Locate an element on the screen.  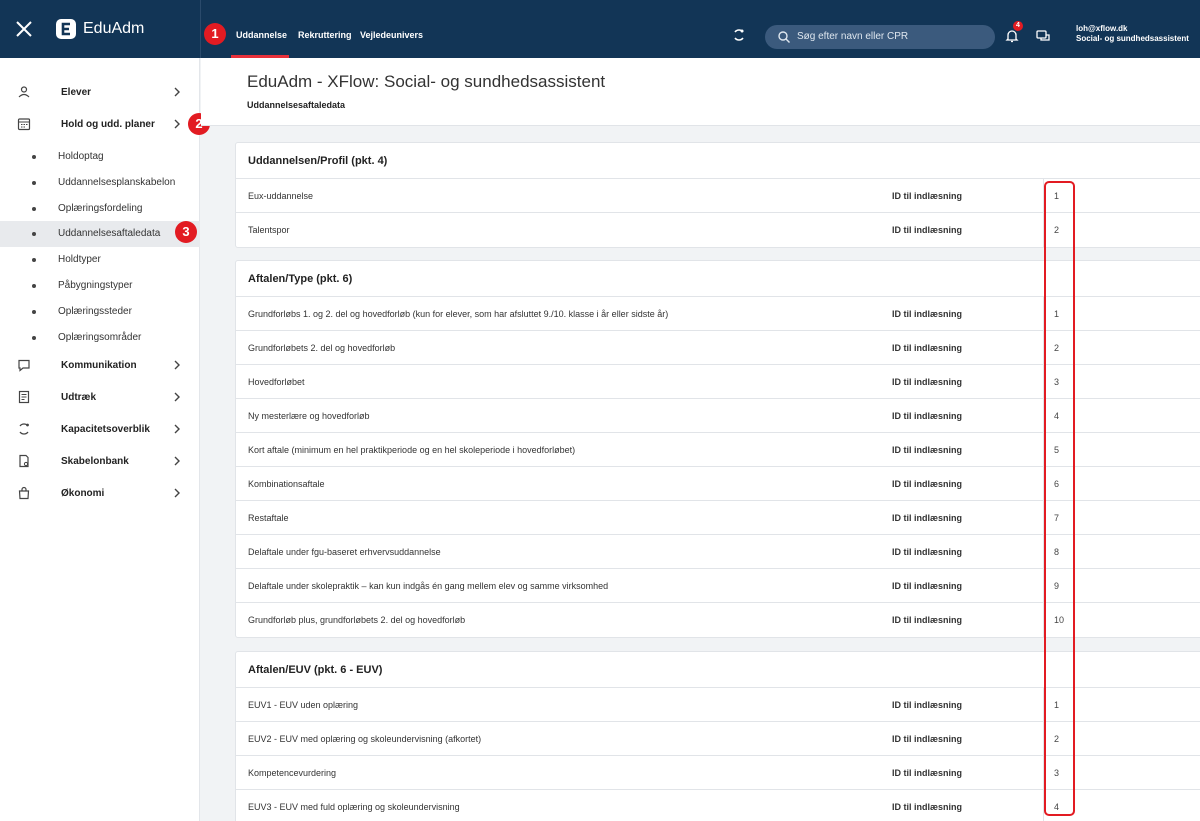
row-name: Grundforløbets 2. del og hovedforløb is located at coordinates (322, 348).